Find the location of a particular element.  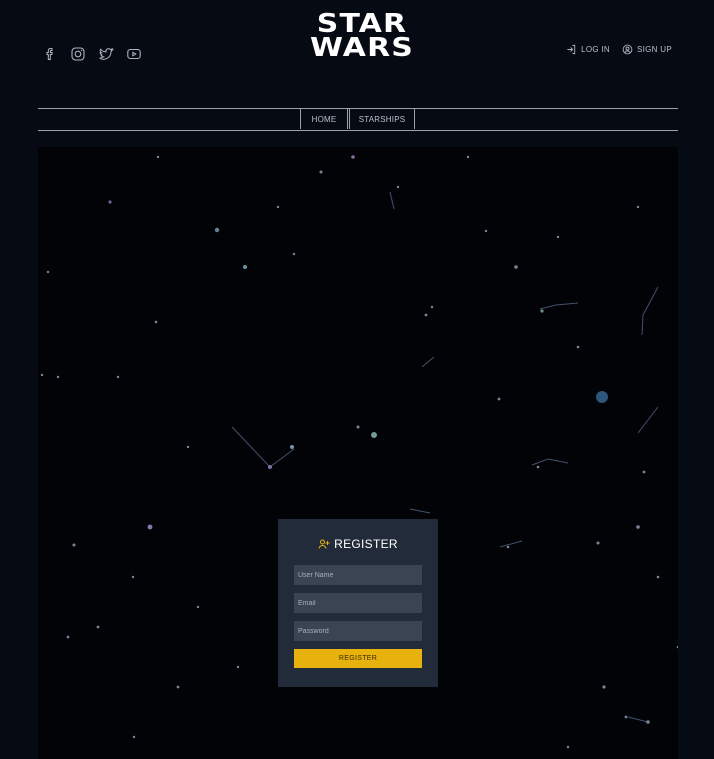

login-link: LOG IN is located at coordinates (588, 49).